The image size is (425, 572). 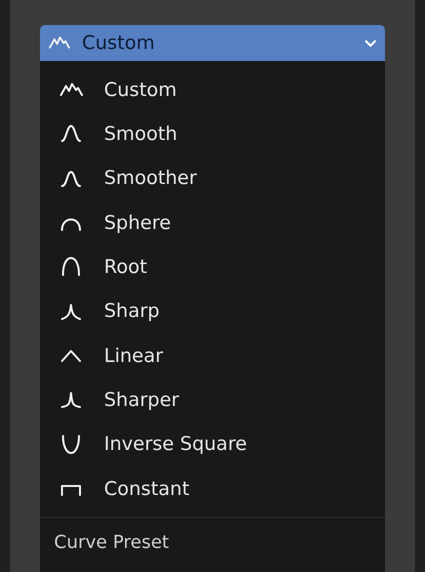 I want to click on menu-item: Inverse Square, so click(x=212, y=444).